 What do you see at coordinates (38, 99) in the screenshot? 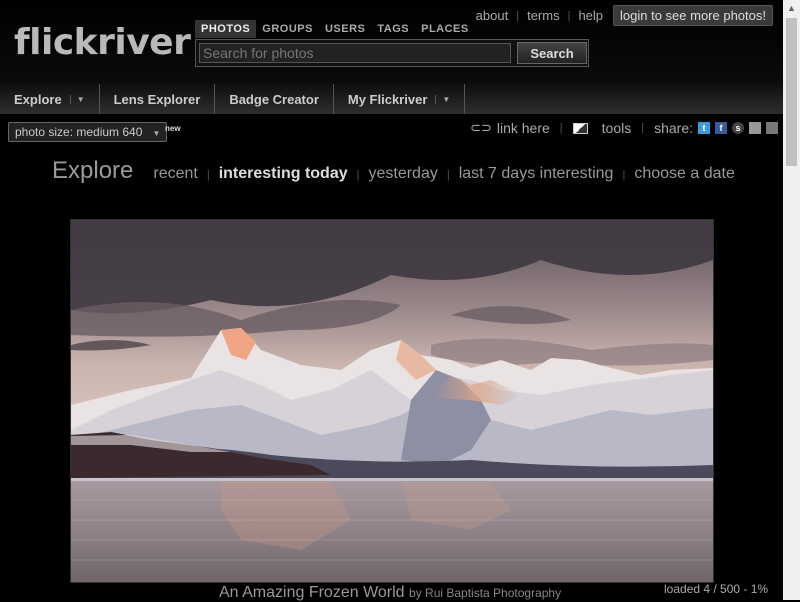
I see `nav-item-label: Explore` at bounding box center [38, 99].